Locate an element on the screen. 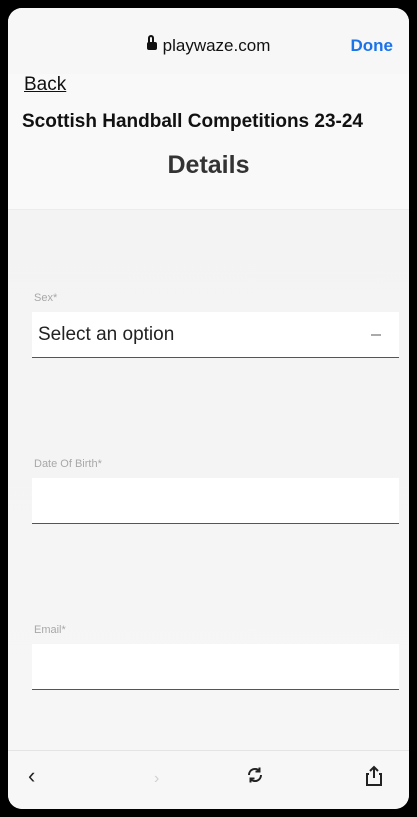  share-svg is located at coordinates (374, 775).